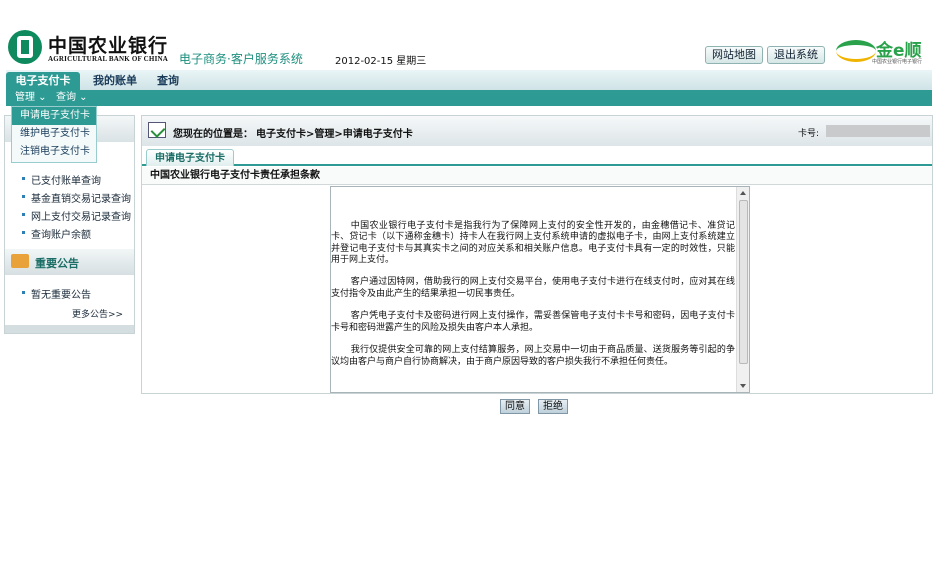 This screenshot has height=564, width=938. What do you see at coordinates (25, 47) in the screenshot?
I see `bank-logo-icon` at bounding box center [25, 47].